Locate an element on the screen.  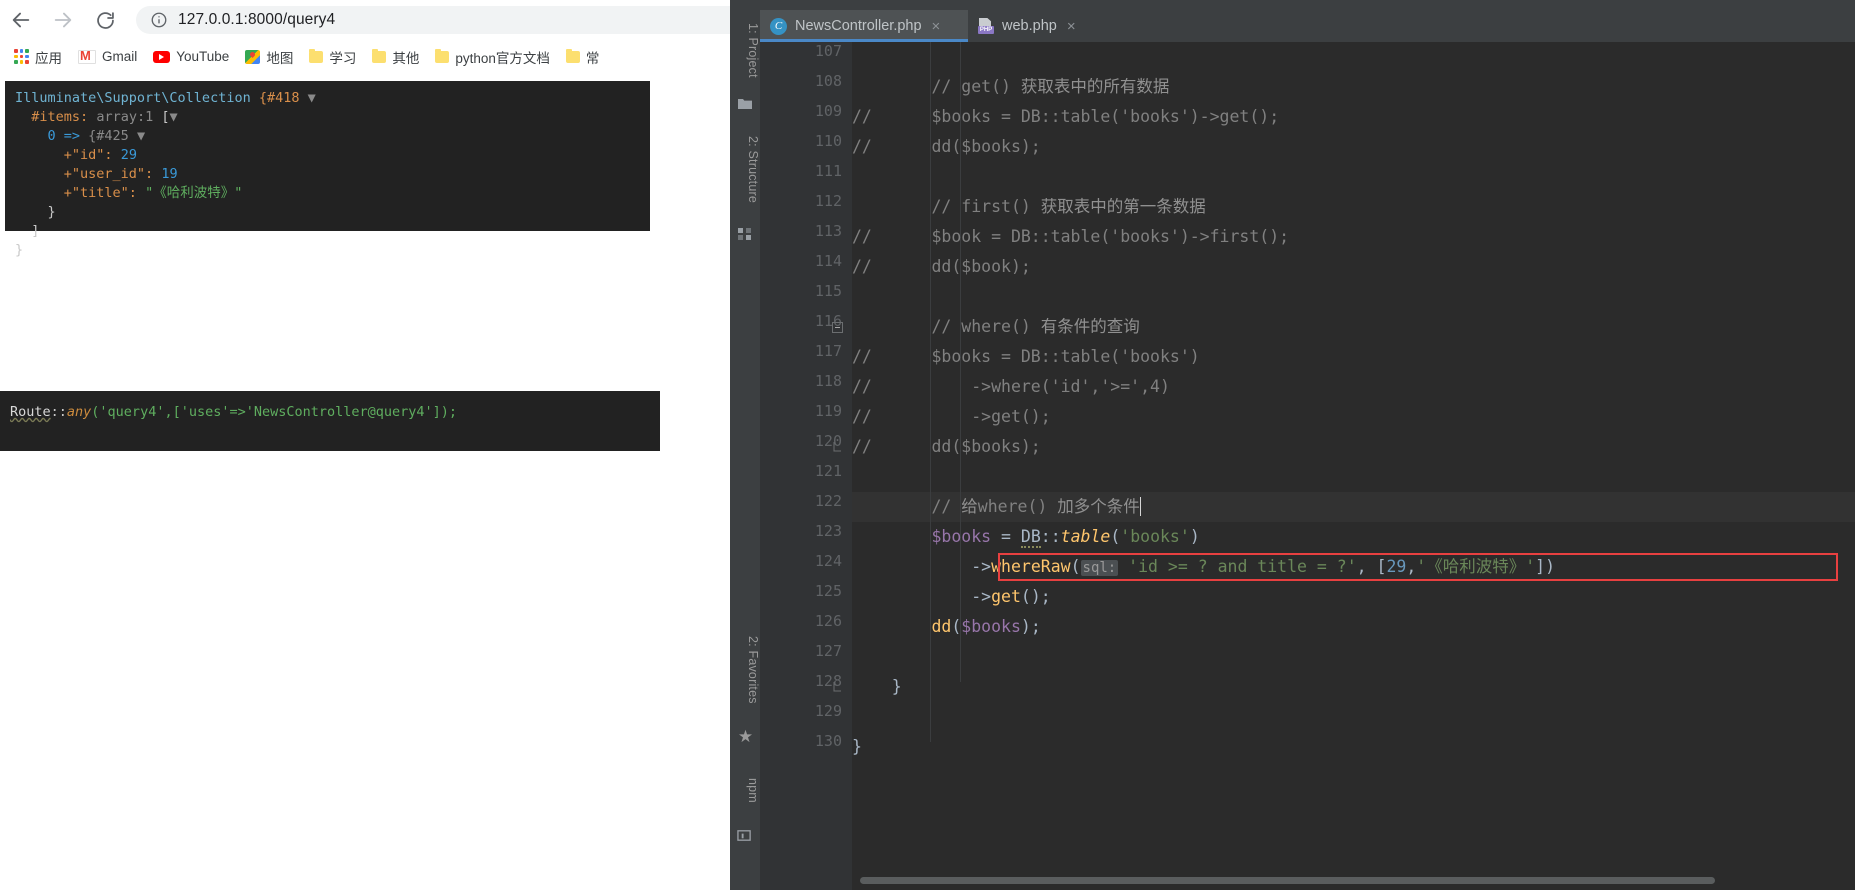
forward-icon is located at coordinates (63, 20).